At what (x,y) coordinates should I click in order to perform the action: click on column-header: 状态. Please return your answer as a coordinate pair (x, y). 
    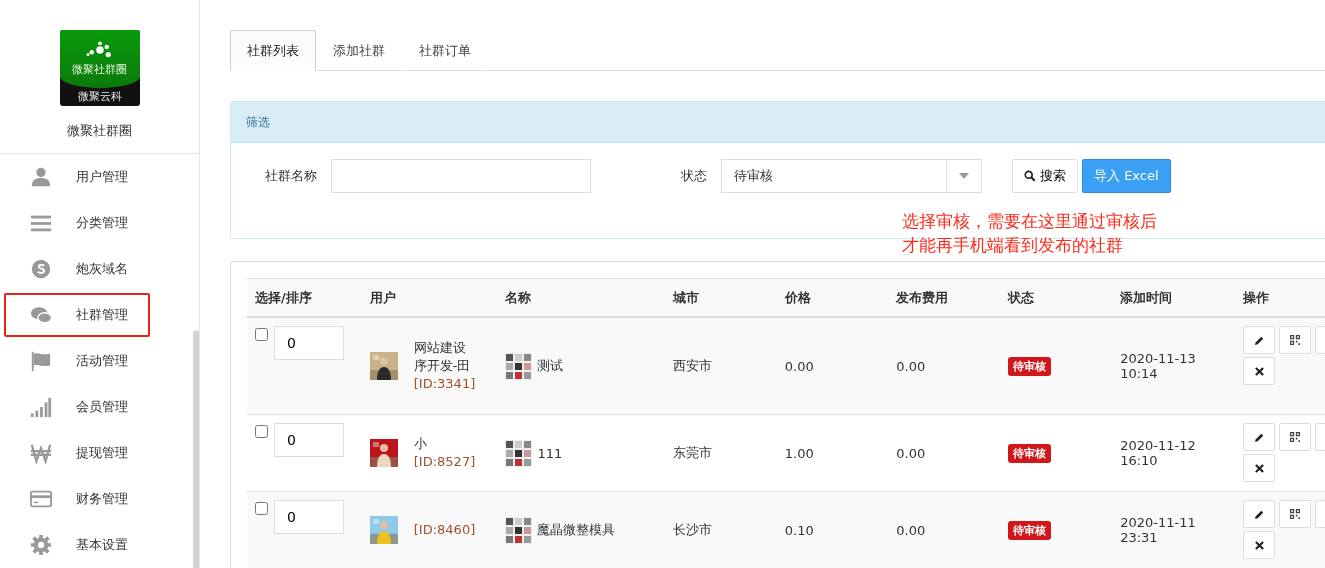
    Looking at the image, I should click on (1056, 297).